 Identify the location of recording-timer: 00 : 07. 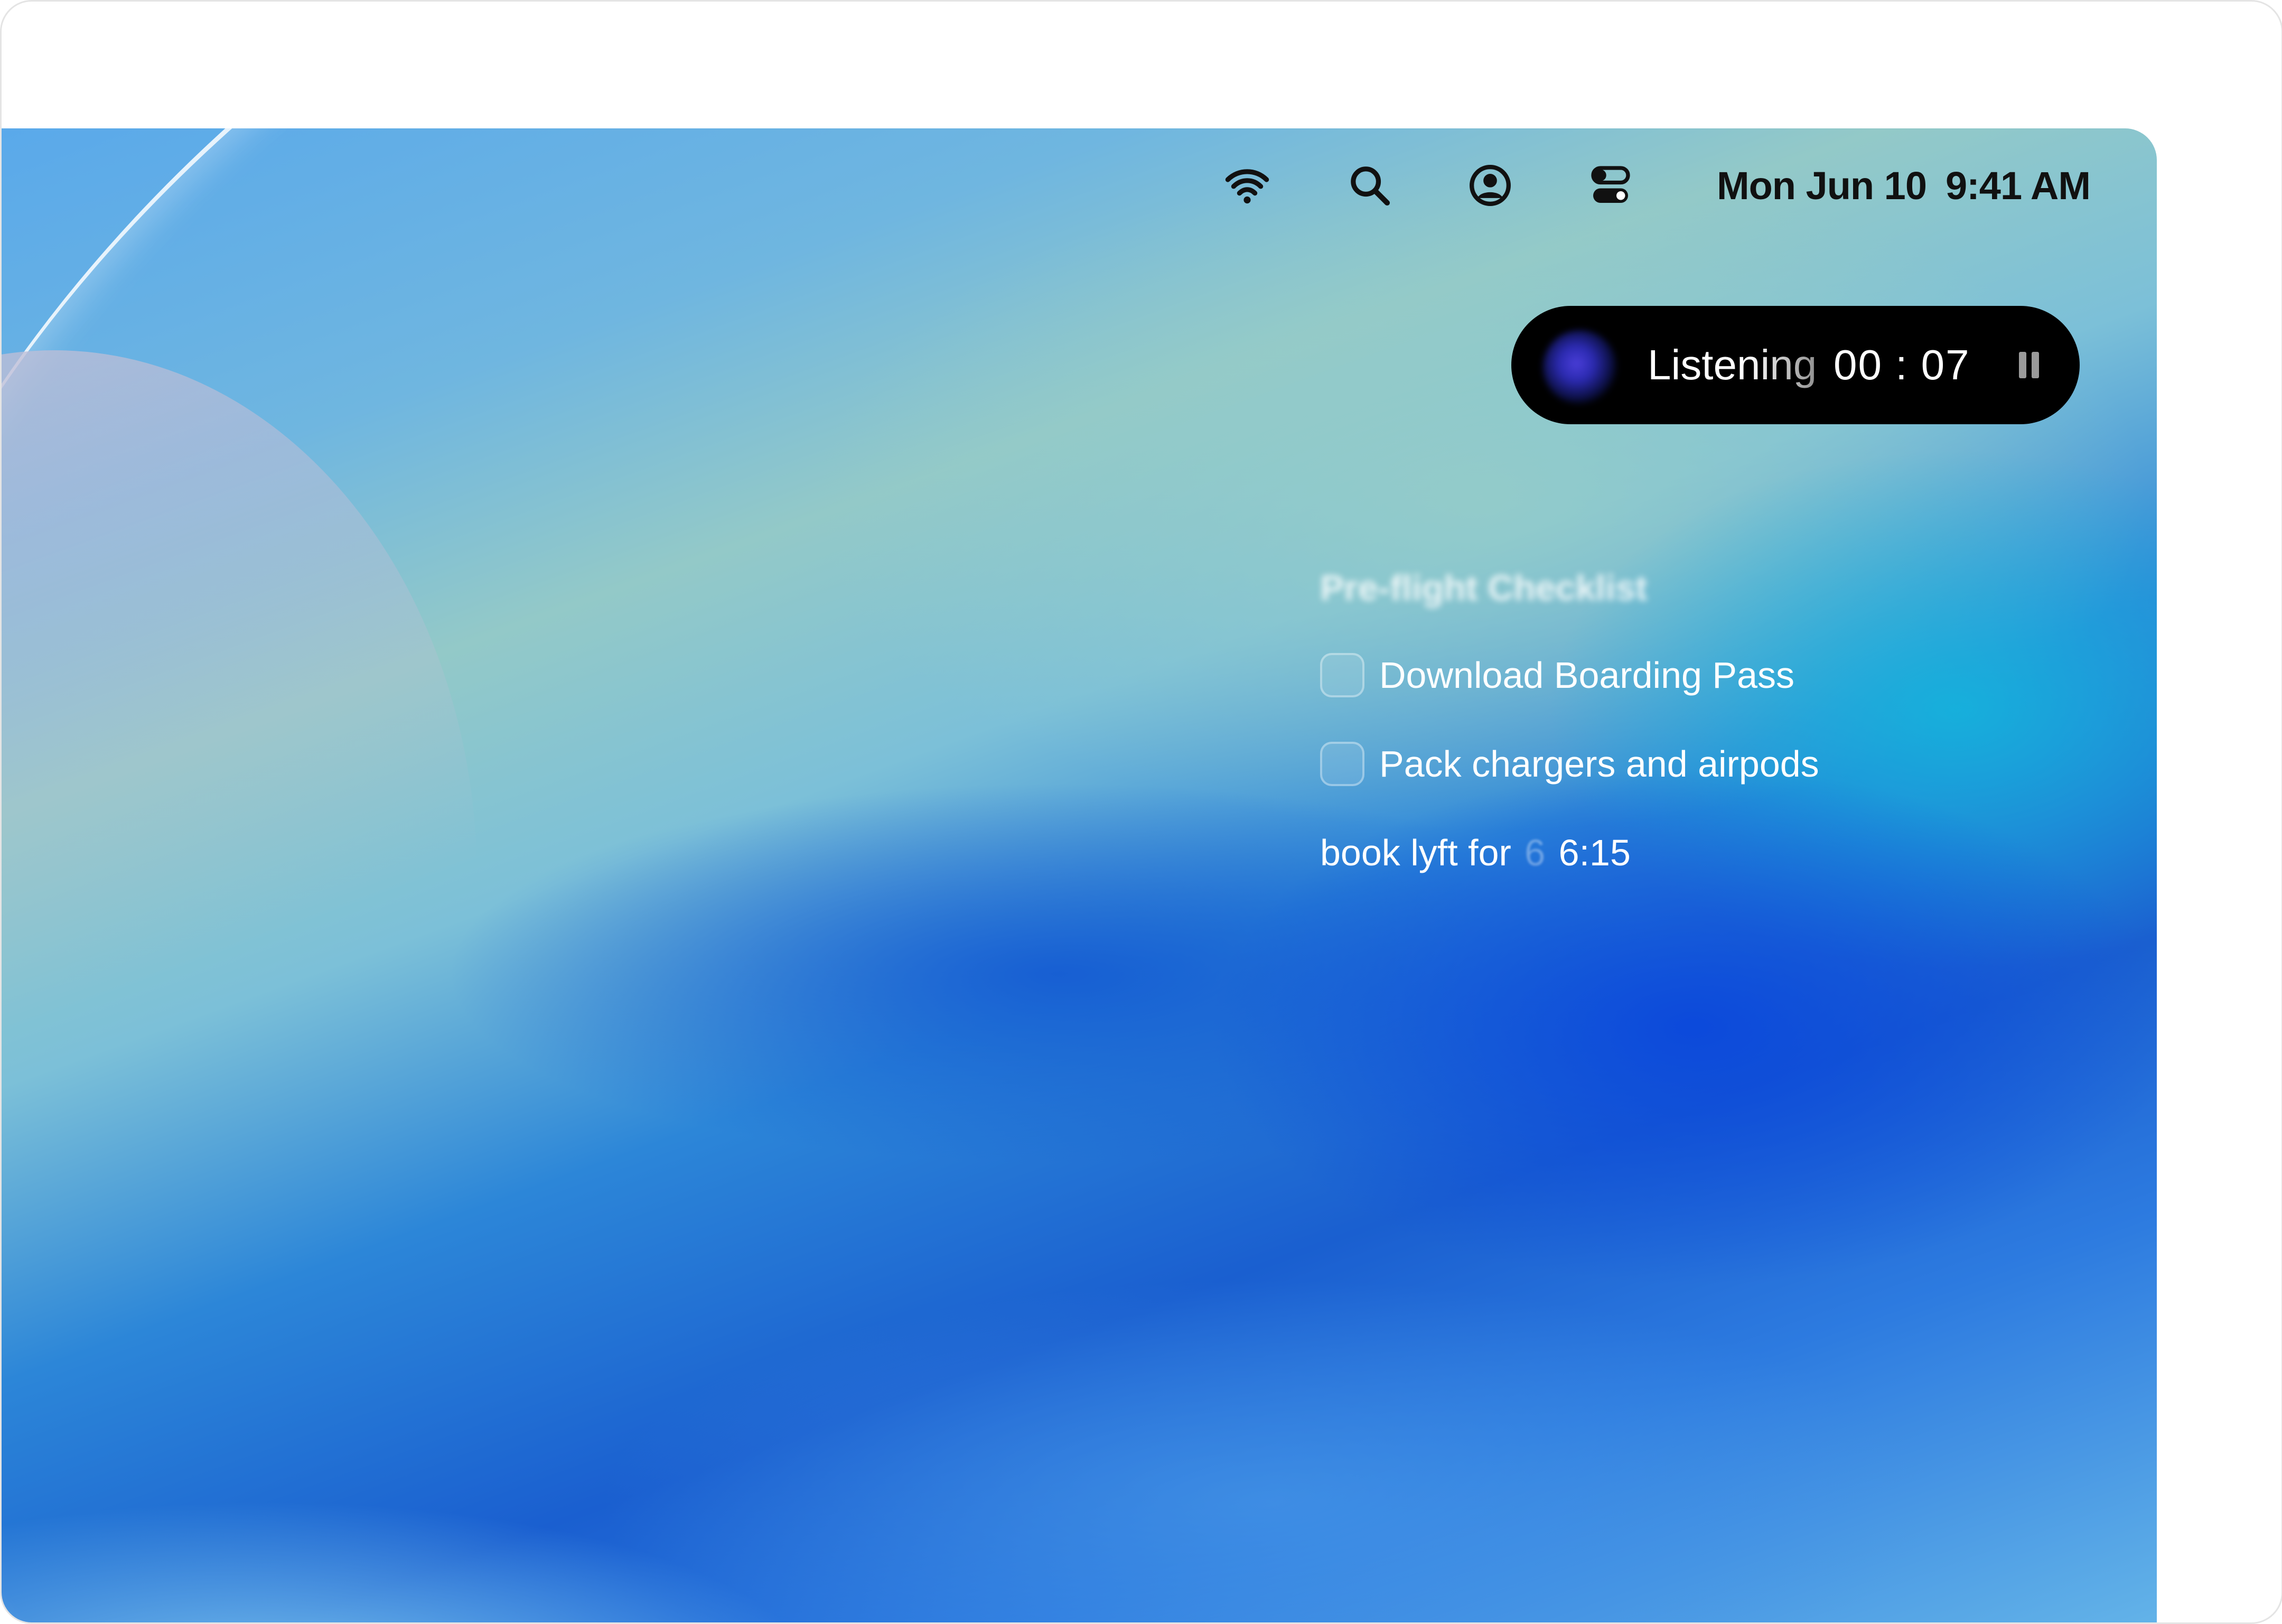
(1902, 364).